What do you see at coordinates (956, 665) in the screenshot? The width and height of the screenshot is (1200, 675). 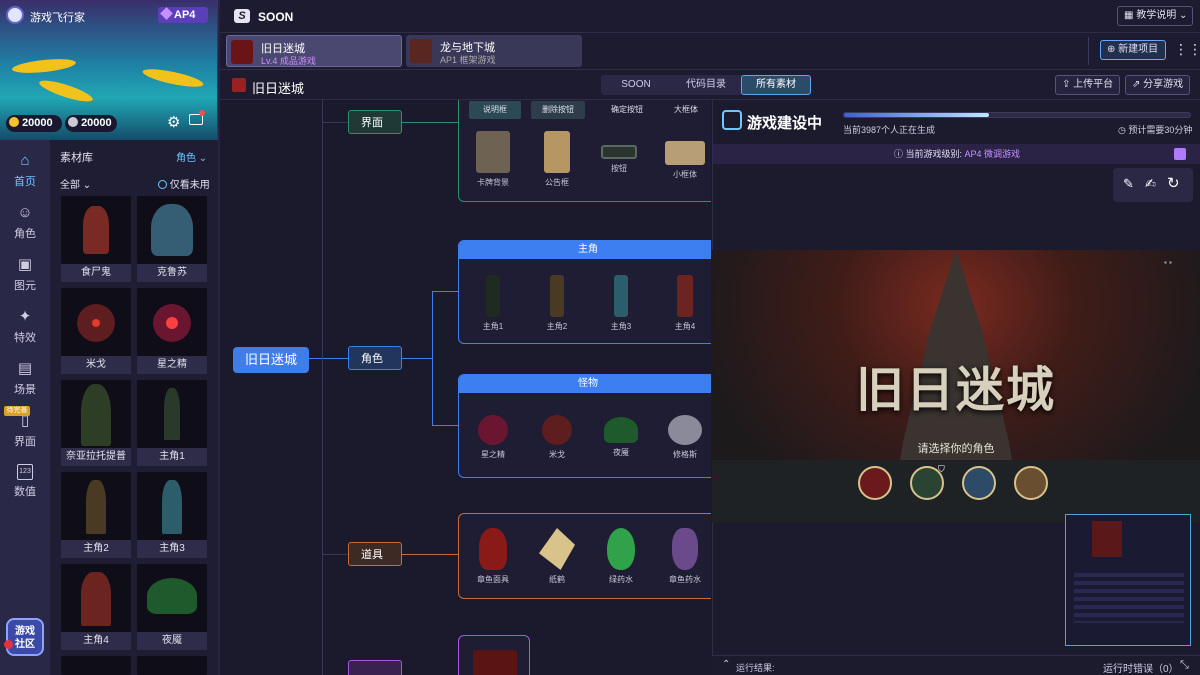 I see `console-bar: ⌃ 运行结果: 运行时错误（0） ⤡` at bounding box center [956, 665].